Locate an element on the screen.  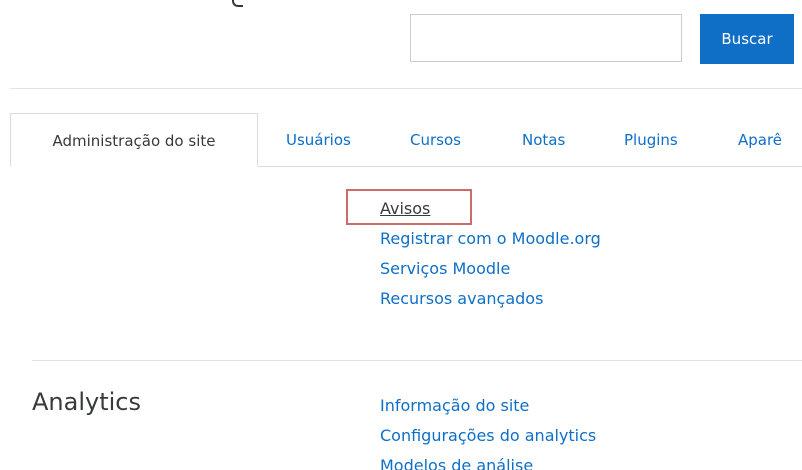
register-moodle-link: Registrar com o Moodle.org is located at coordinates (490, 238).